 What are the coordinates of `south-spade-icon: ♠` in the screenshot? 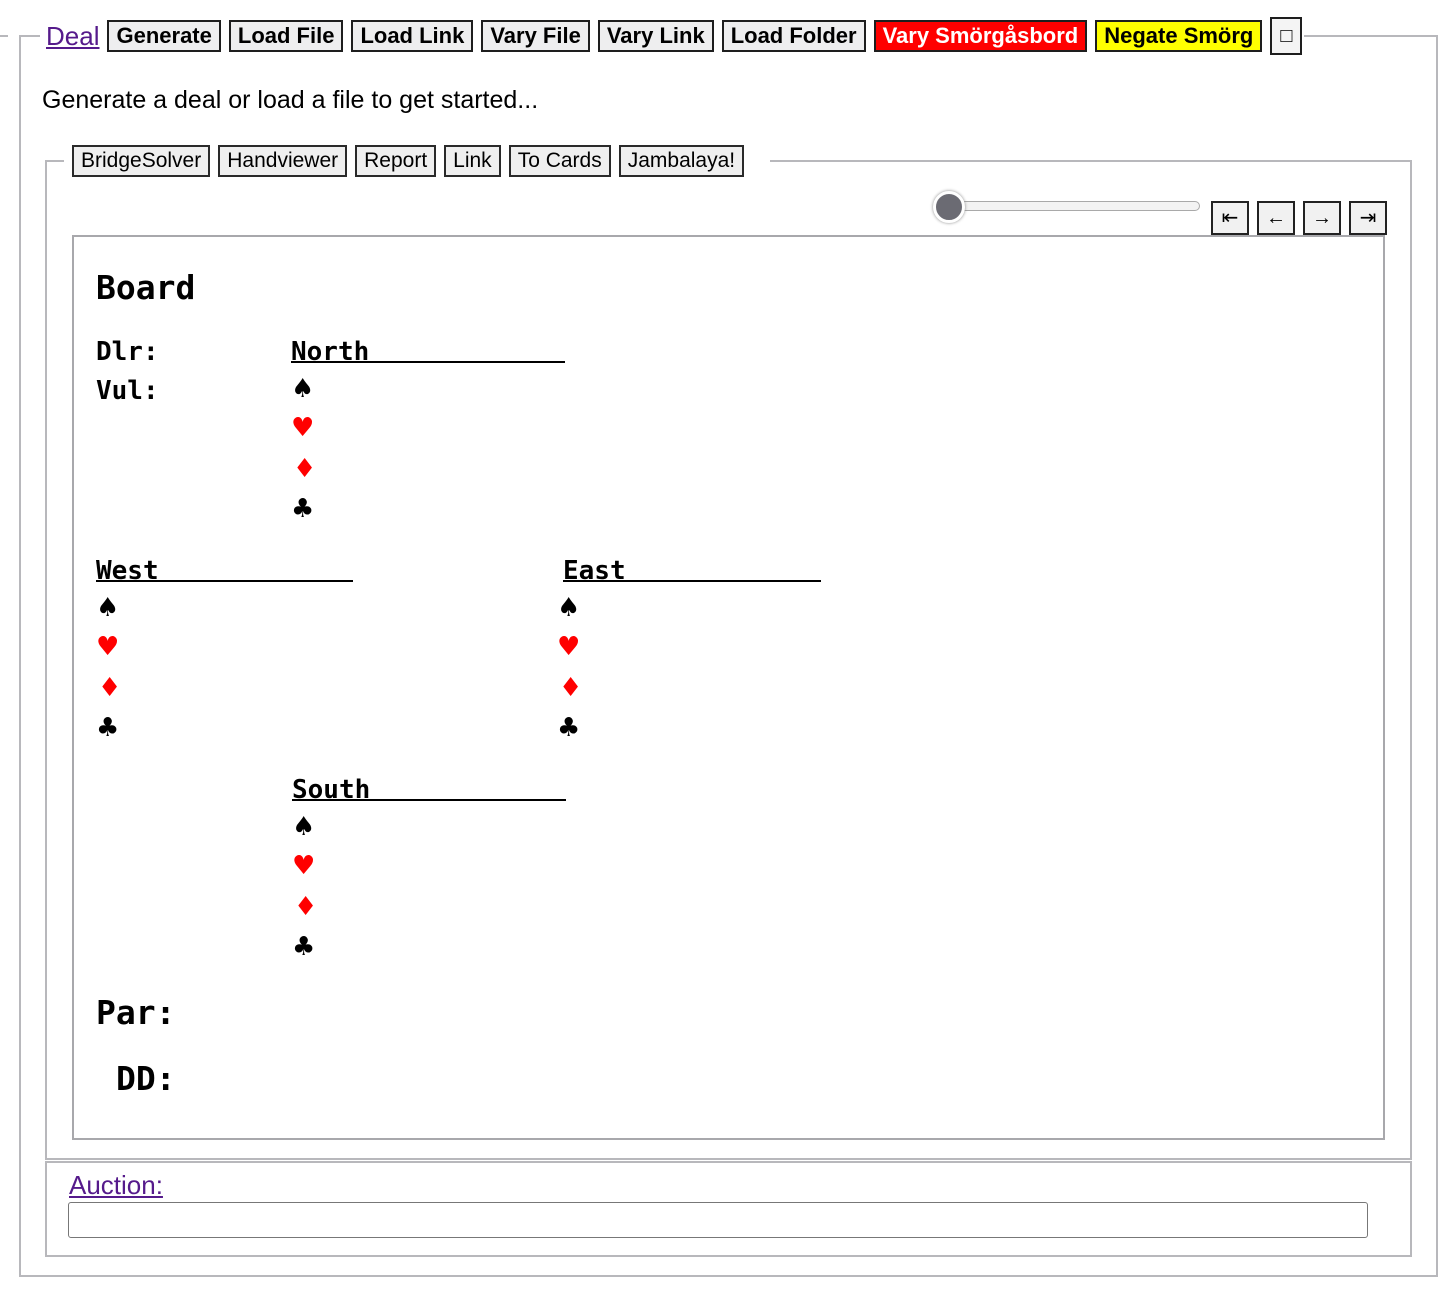 It's located at (304, 827).